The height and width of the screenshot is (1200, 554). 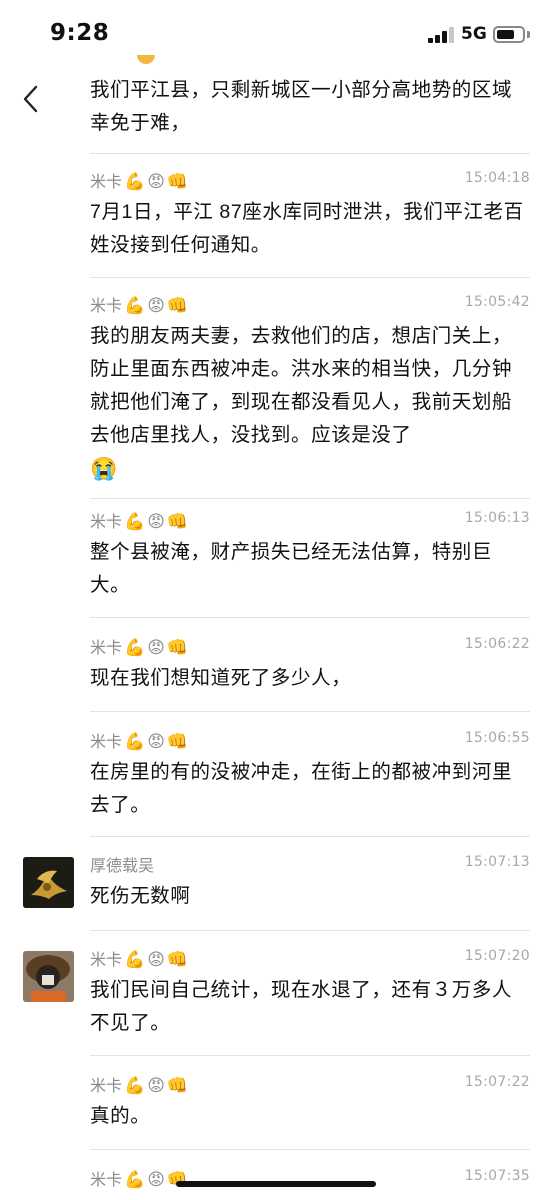 I want to click on chat-message: 我们平江县，只剩新城区一小部分高地势的区域幸免于难，, so click(x=310, y=107).